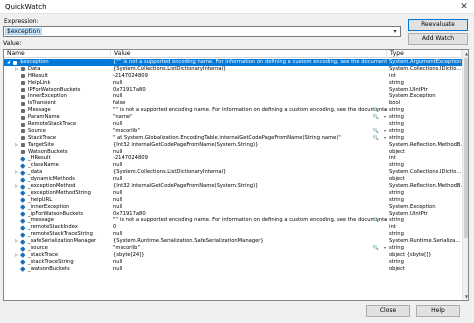 Image resolution: width=474 pixels, height=323 pixels. What do you see at coordinates (249, 227) in the screenshot?
I see `value-cell: 0` at bounding box center [249, 227].